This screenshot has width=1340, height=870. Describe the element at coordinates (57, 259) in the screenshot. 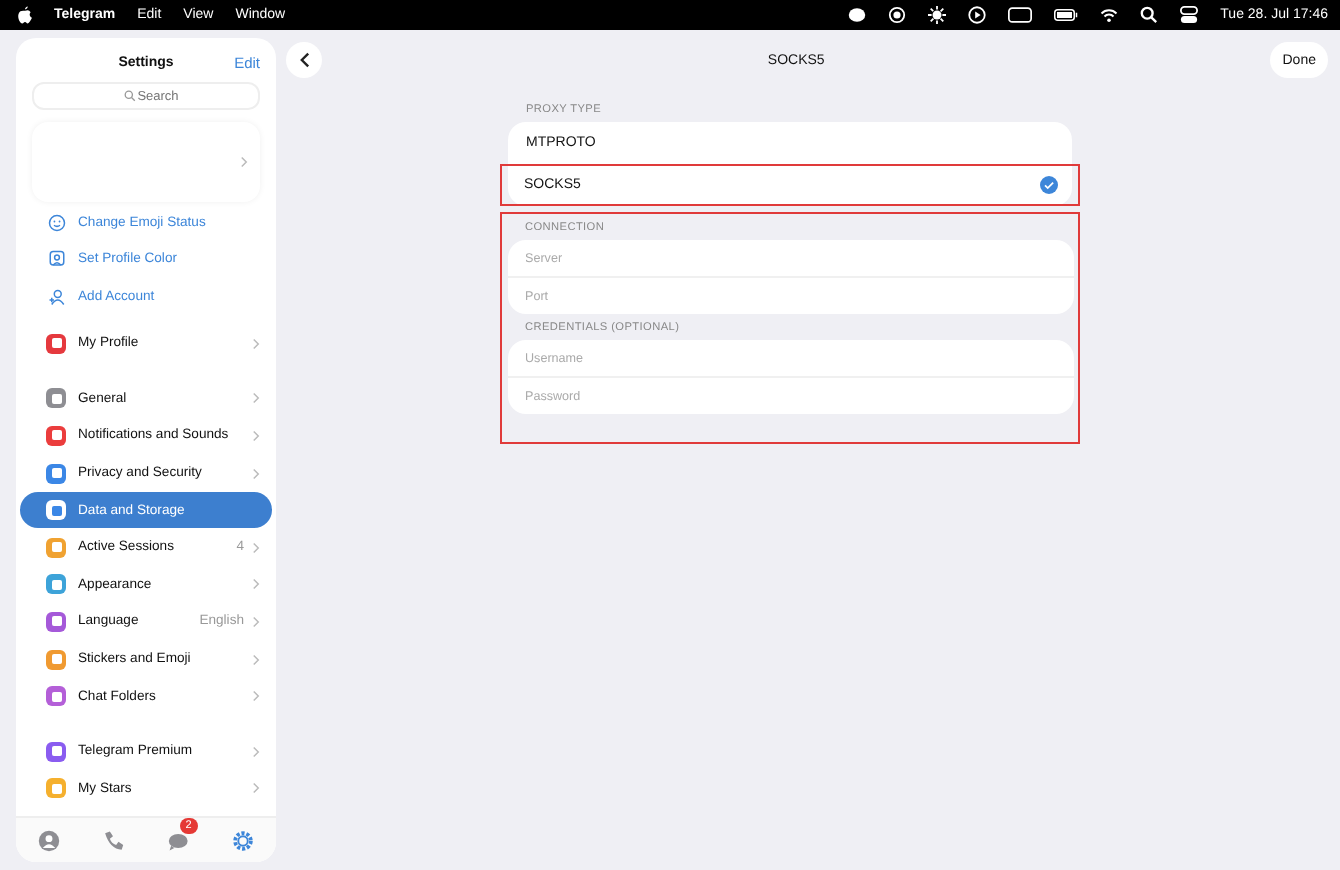

I see `profile-frame-icon` at that location.